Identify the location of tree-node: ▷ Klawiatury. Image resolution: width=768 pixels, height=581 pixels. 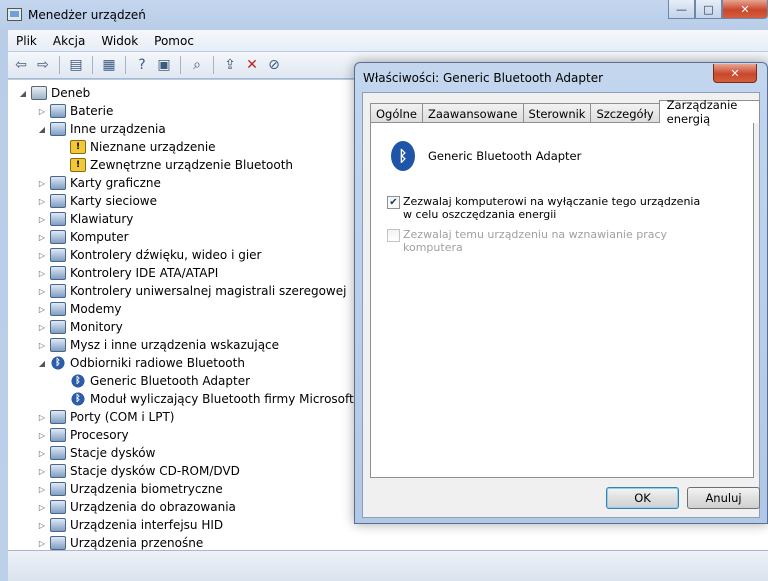
(85, 219).